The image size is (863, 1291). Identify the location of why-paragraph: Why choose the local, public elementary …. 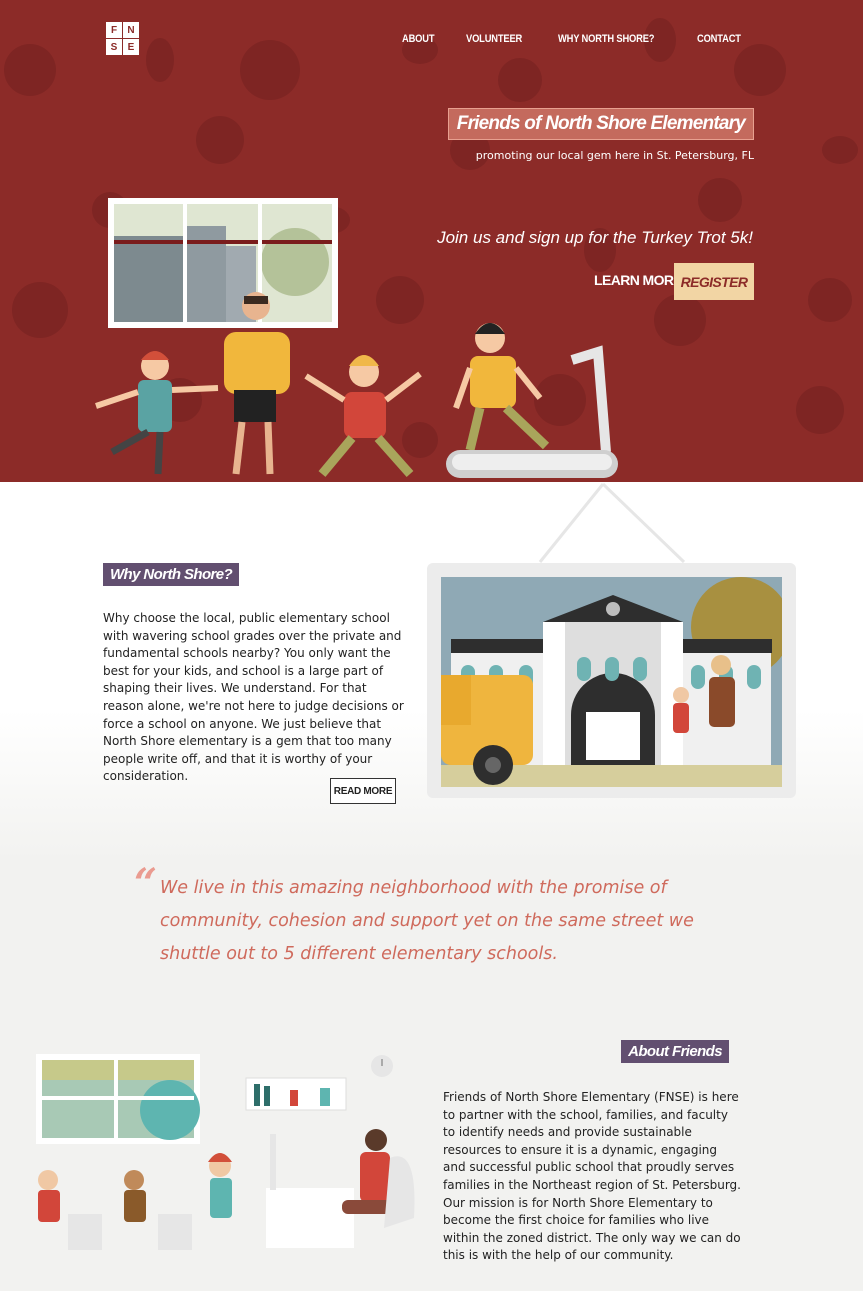
(253, 697).